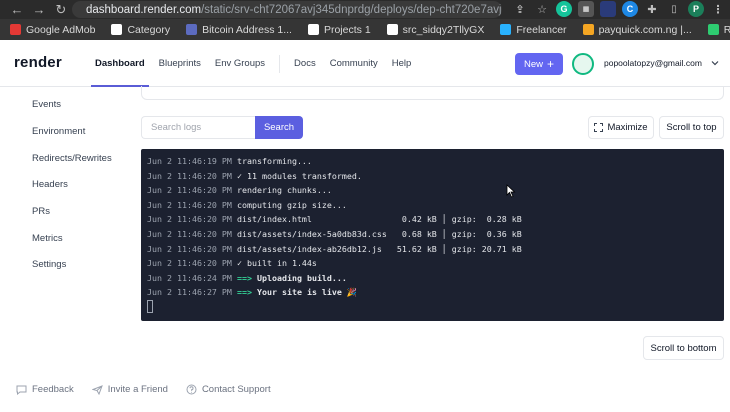 Image resolution: width=730 pixels, height=412 pixels. I want to click on nav-env-groups: Env Groups, so click(240, 63).